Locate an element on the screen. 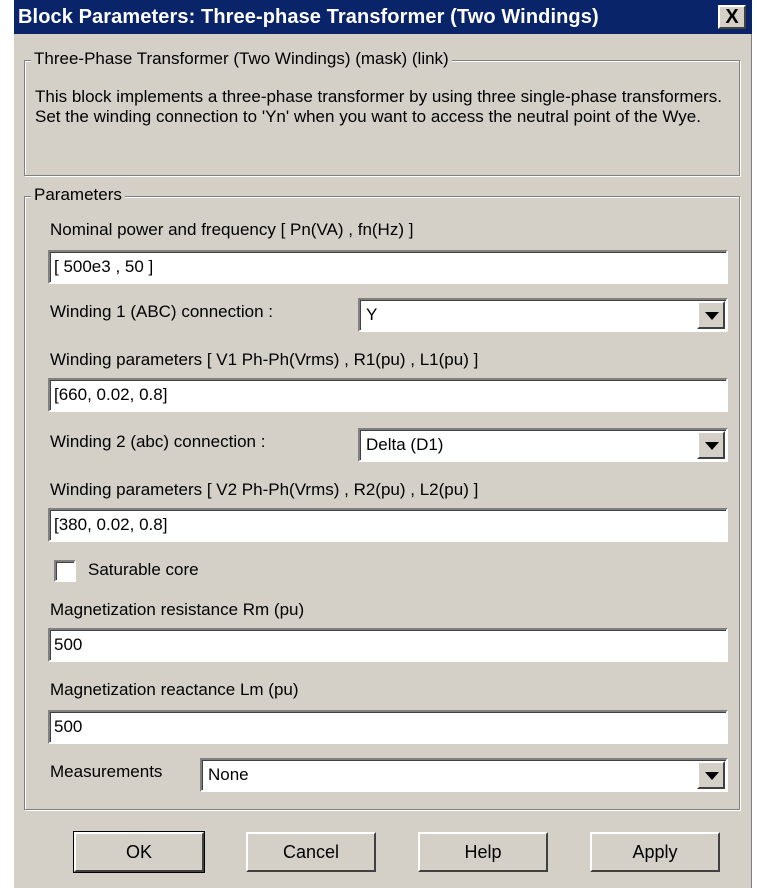  winding1-connection-value: Y is located at coordinates (372, 314).